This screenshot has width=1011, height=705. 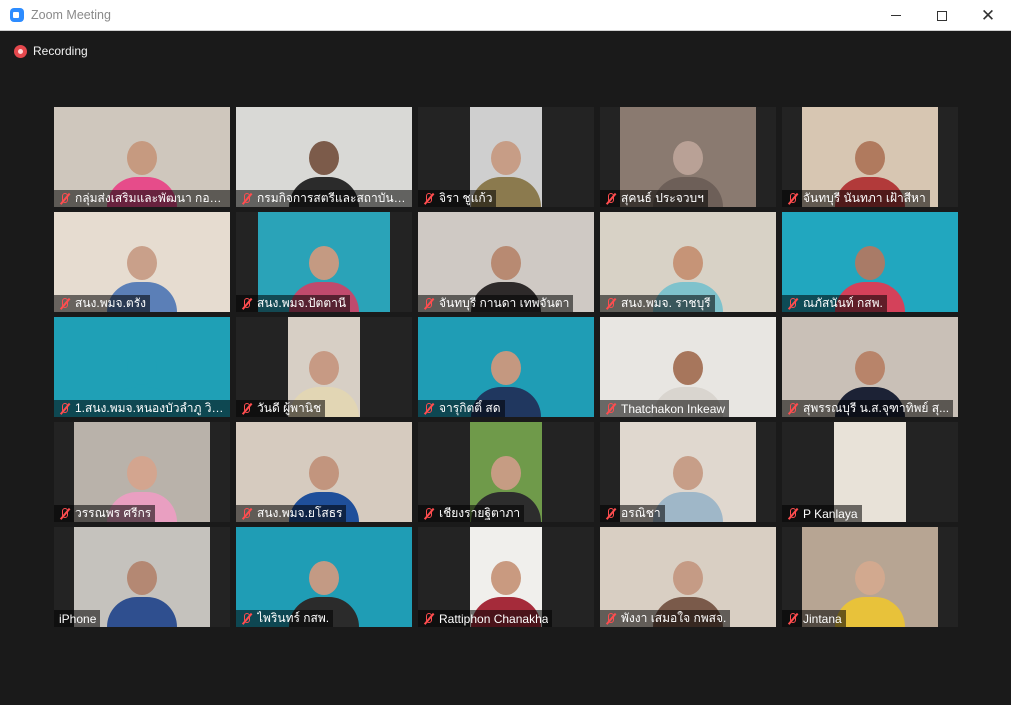 What do you see at coordinates (506, 472) in the screenshot?
I see `participant-tile: เชียงรายฐิตาภา` at bounding box center [506, 472].